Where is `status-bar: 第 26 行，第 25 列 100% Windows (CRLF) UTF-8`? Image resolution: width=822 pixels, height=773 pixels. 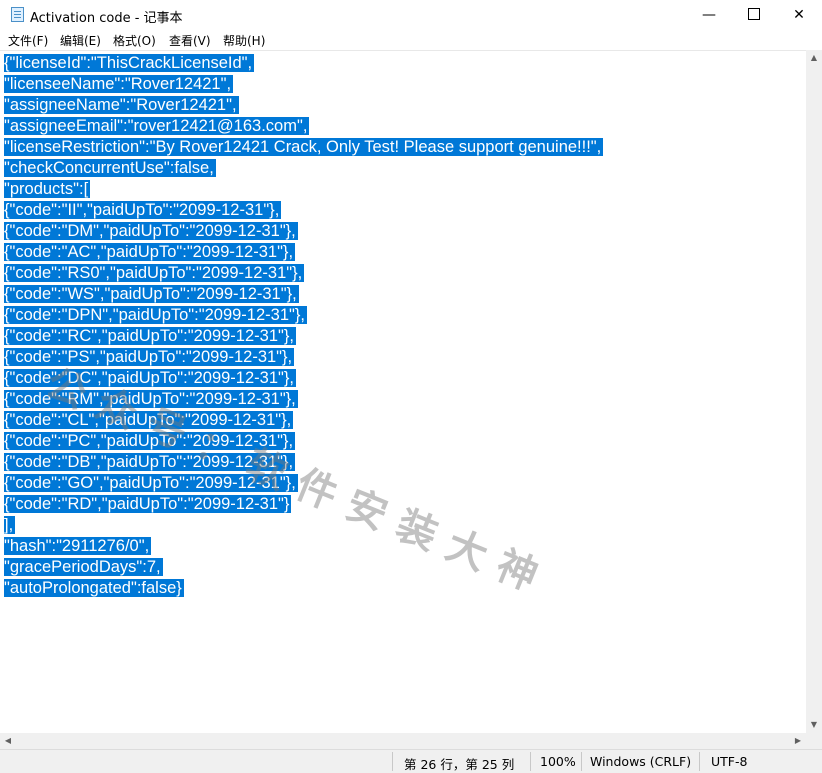 status-bar: 第 26 行，第 25 列 100% Windows (CRLF) UTF-8 is located at coordinates (411, 761).